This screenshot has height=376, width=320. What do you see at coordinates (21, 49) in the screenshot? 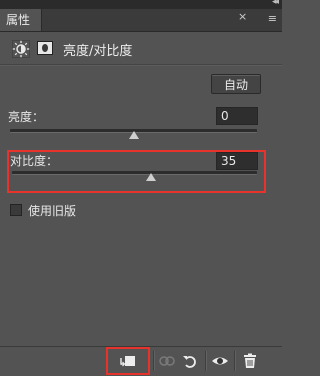
I see `brightness-contrast-icon` at bounding box center [21, 49].